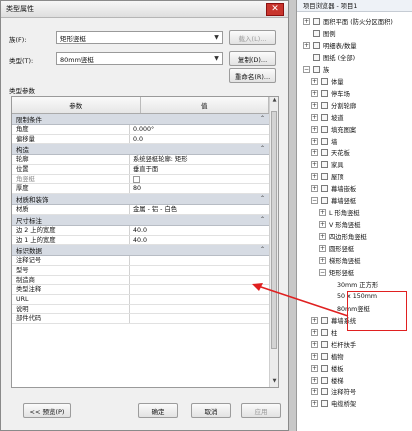 The width and height of the screenshot is (412, 431). Describe the element at coordinates (199, 240) in the screenshot. I see `param-value: 40.0` at that location.